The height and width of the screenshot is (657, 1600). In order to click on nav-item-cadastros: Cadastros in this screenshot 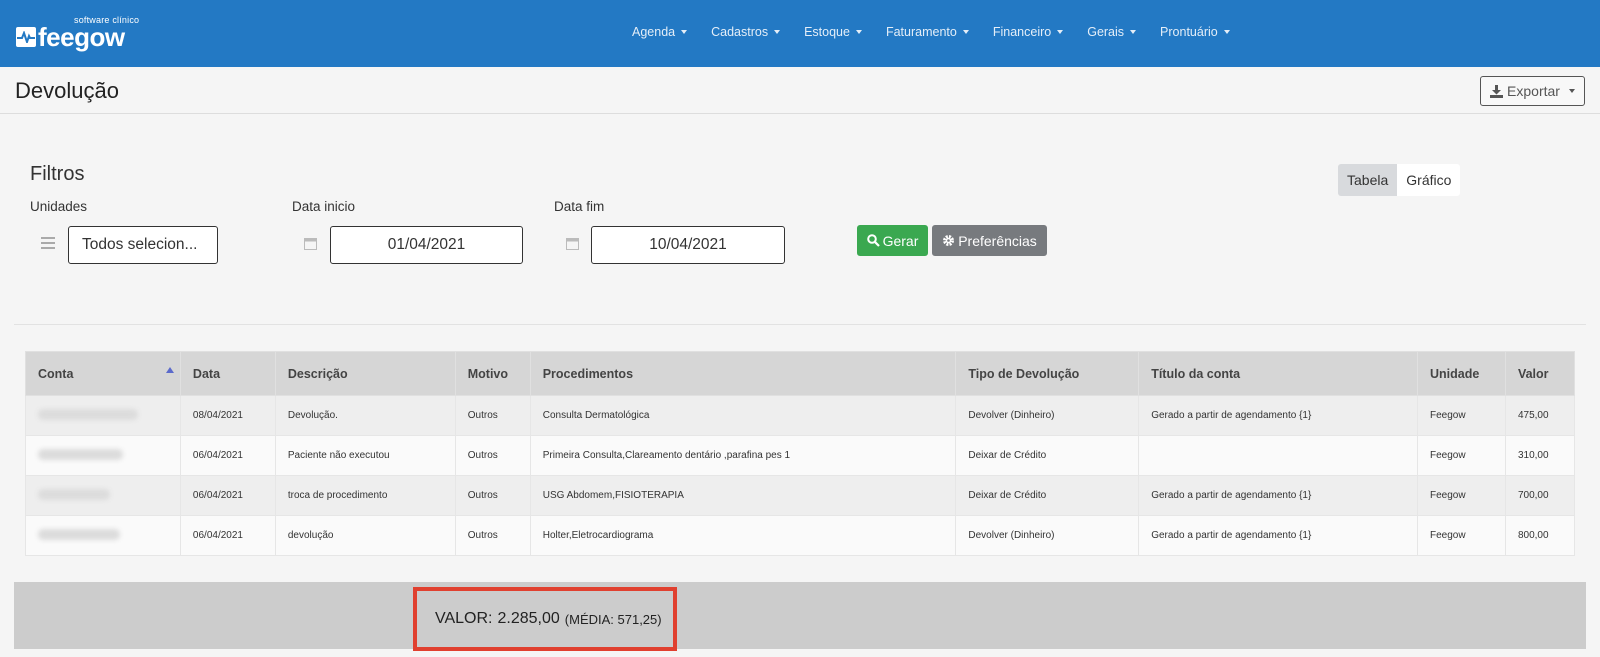, I will do `click(746, 32)`.